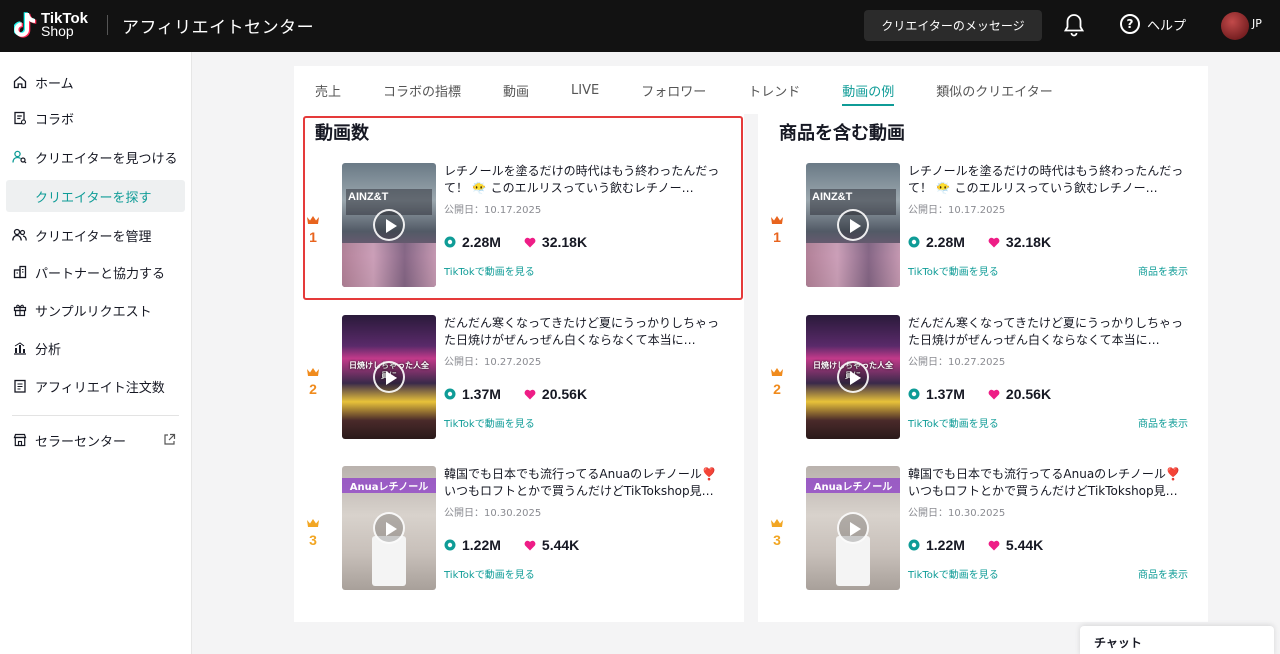 This screenshot has height=654, width=1280. Describe the element at coordinates (1153, 24) in the screenshot. I see `help-button: ? ヘルプ` at that location.